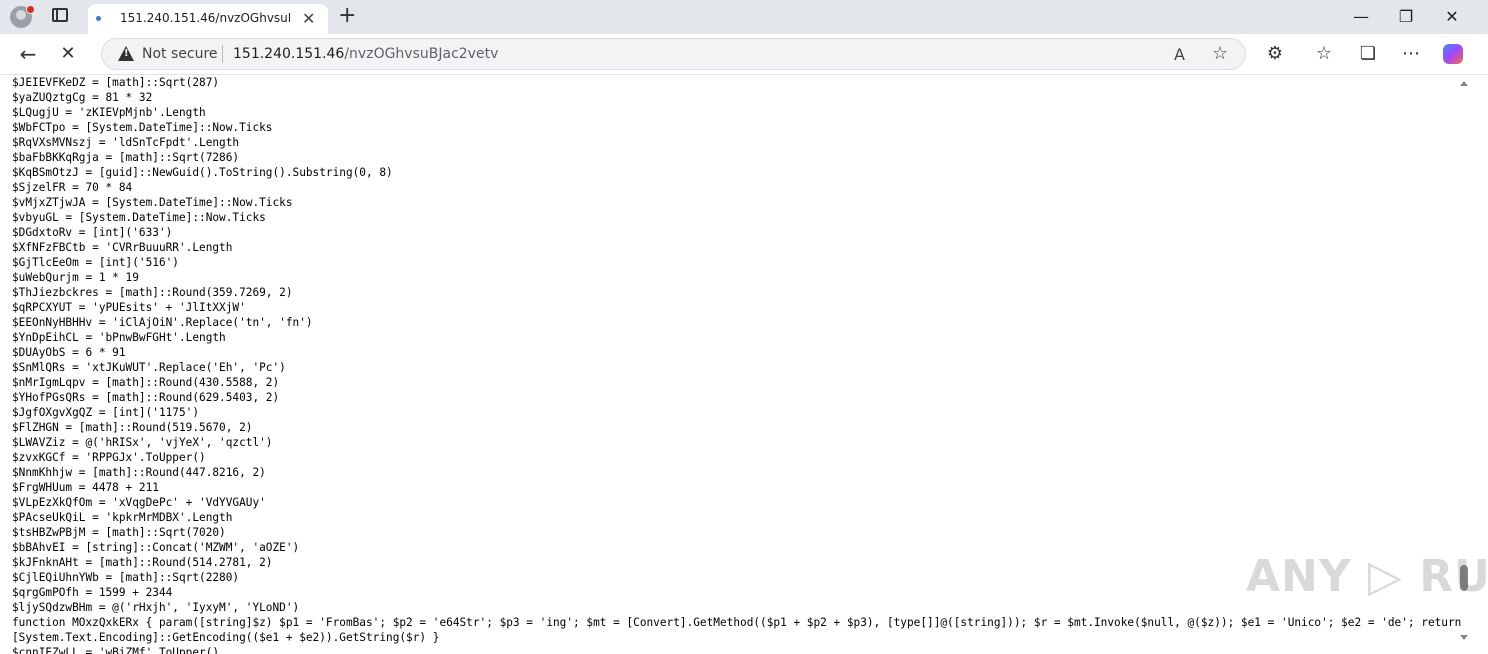 This screenshot has height=654, width=1488. Describe the element at coordinates (82, 97) in the screenshot. I see `code-line: $yaZUQztgCg = 81 * 32` at that location.